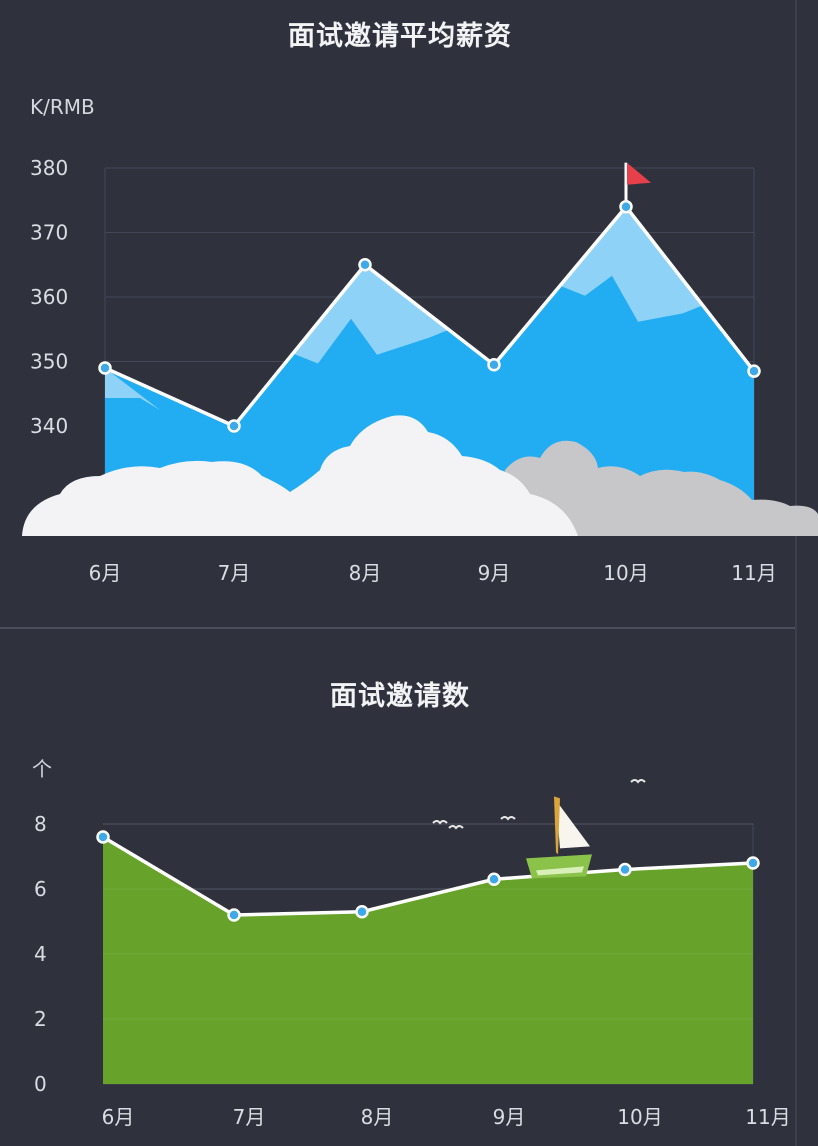 This screenshot has height=1146, width=818. Describe the element at coordinates (433, 573) in the screenshot. I see `salary-x-axis: 6月 7月 8月 9月 10月 11月` at that location.